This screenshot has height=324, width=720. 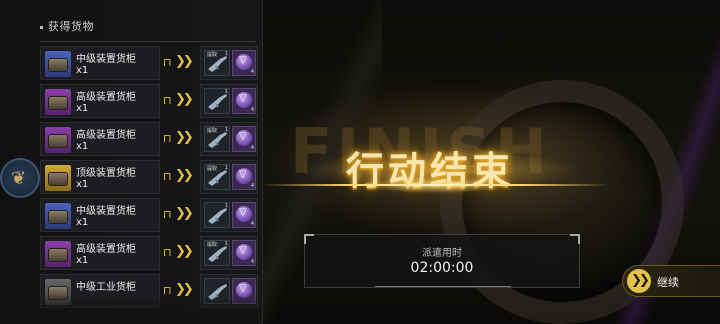 I want to click on list-item: 高级装置货柜 x1 ⊓ ❯❯ 1 4, so click(x=149, y=101).